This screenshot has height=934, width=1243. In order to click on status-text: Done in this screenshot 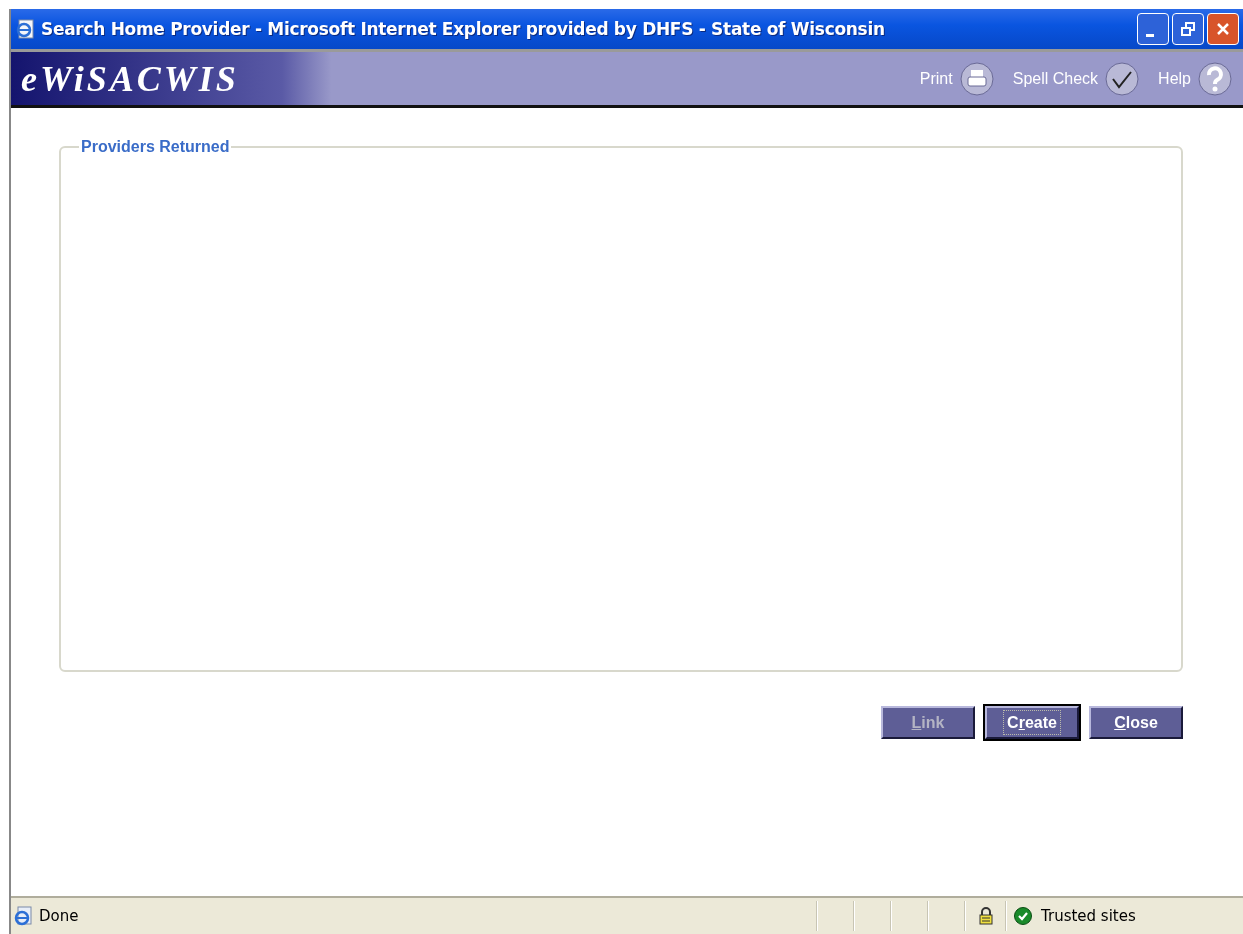, I will do `click(59, 916)`.